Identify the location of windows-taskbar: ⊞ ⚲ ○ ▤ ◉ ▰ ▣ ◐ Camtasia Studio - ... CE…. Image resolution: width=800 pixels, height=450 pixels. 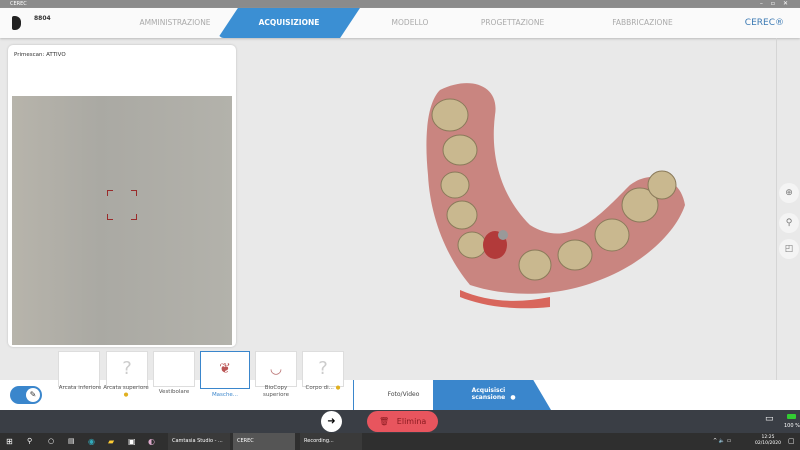
(400, 441).